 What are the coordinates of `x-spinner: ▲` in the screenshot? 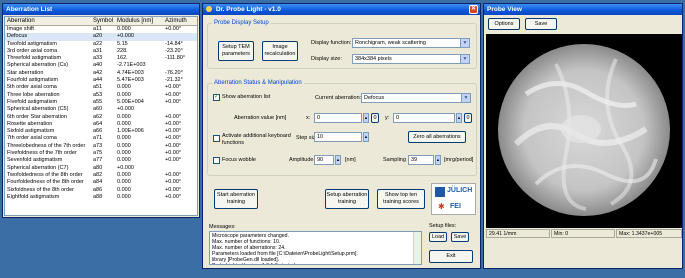 It's located at (366, 118).